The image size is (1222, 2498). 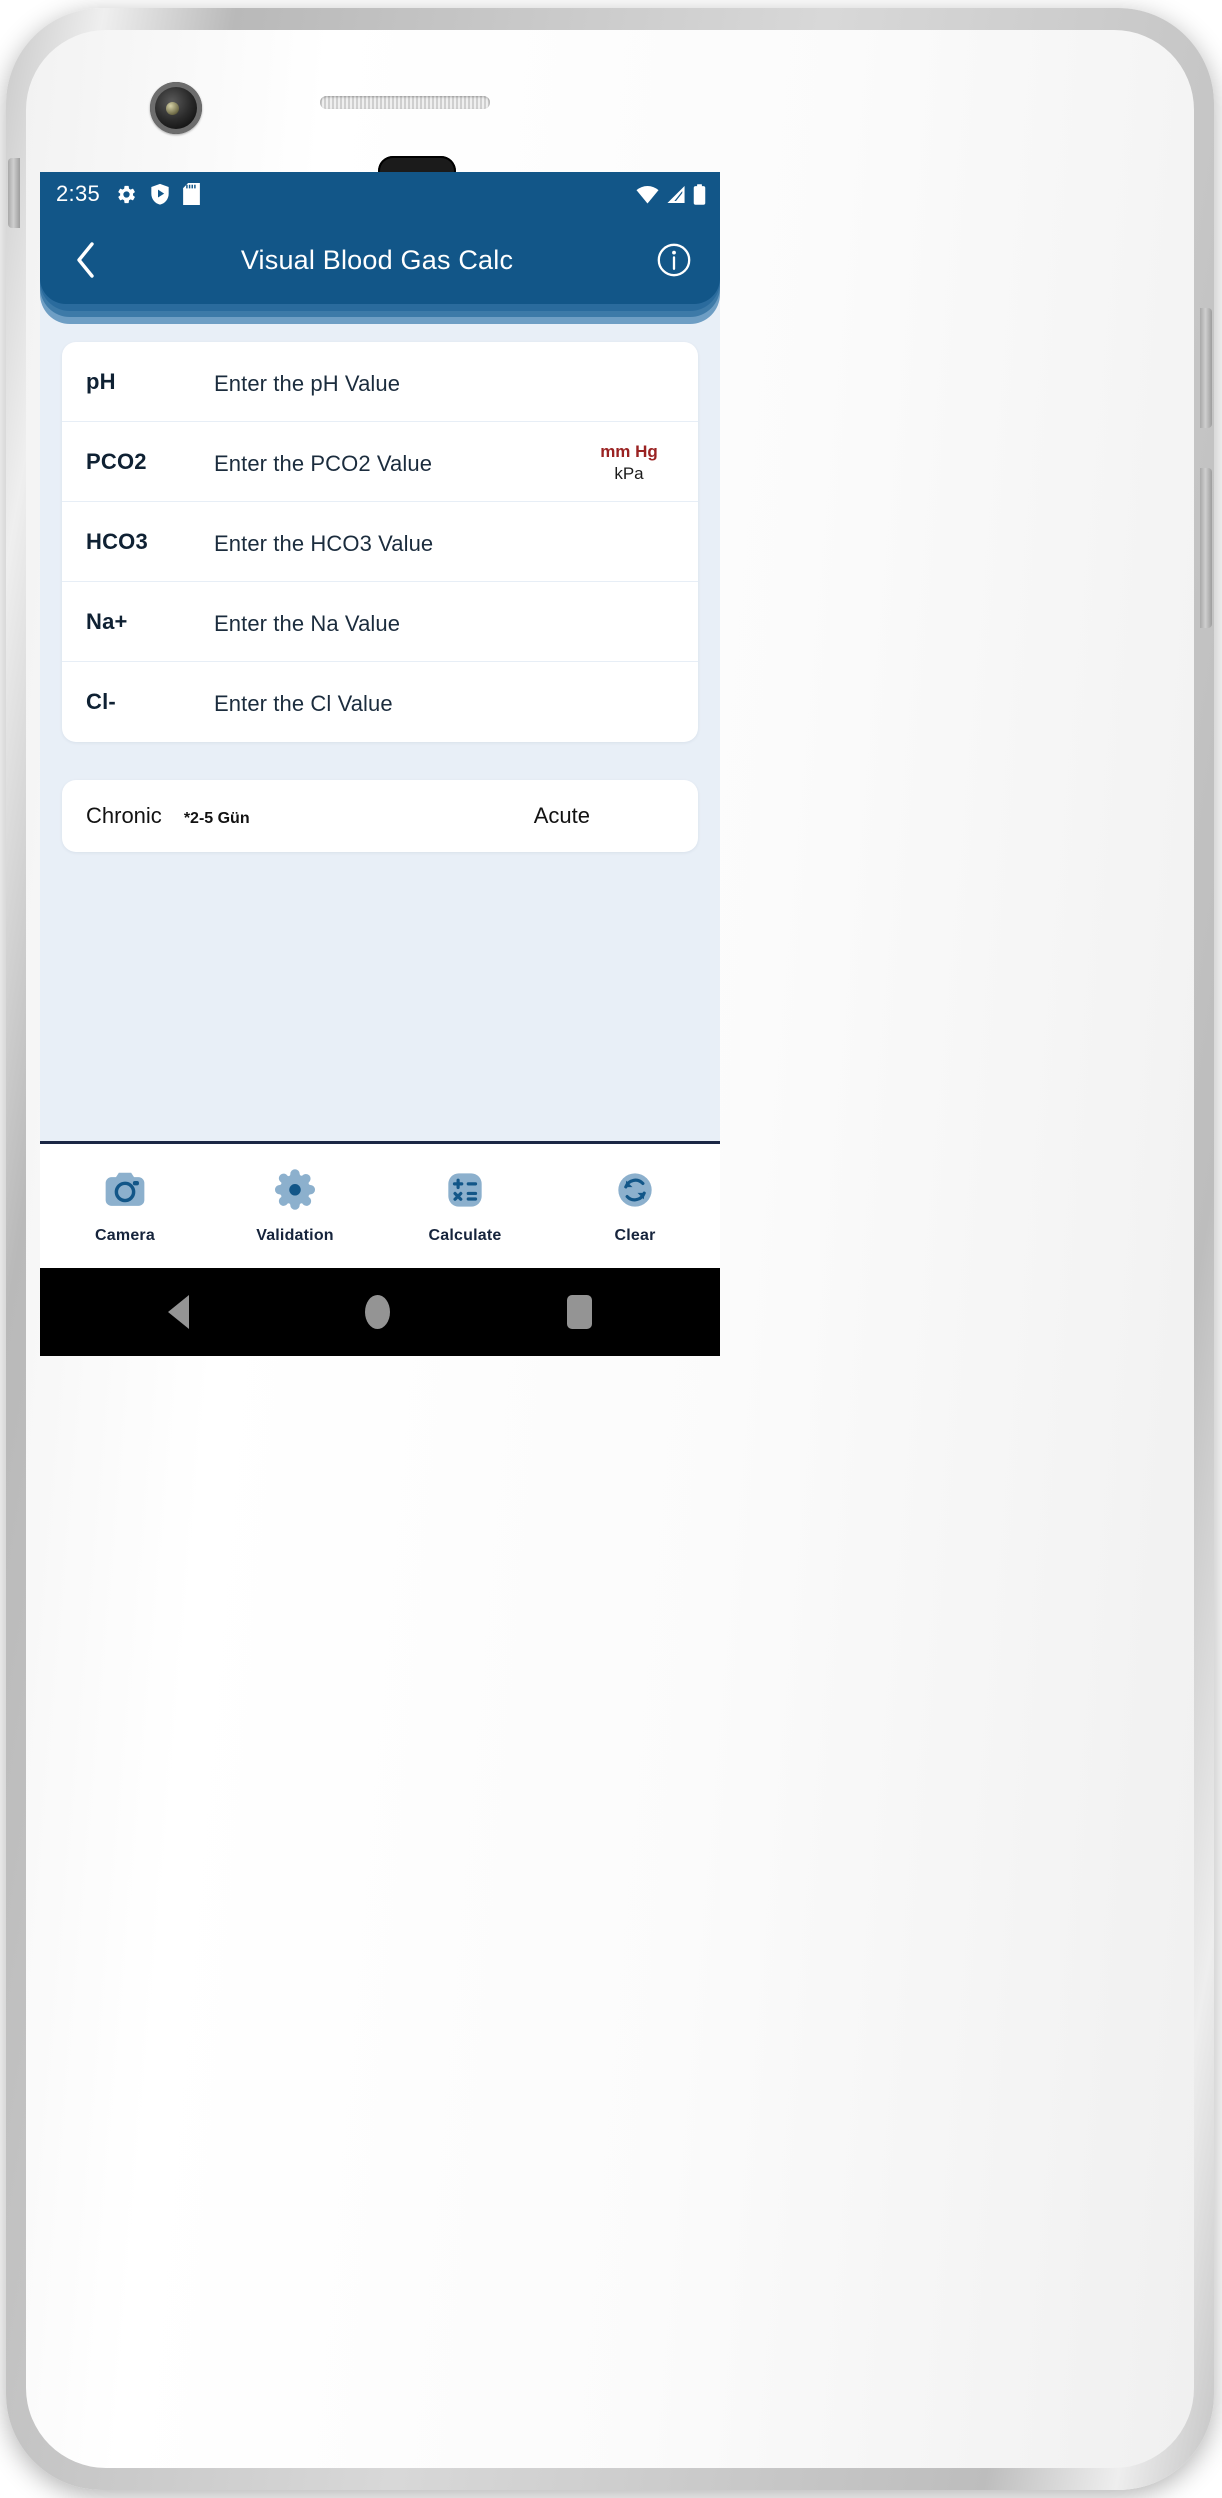 I want to click on field-row-na: Na+ Enter the Na Value, so click(x=380, y=622).